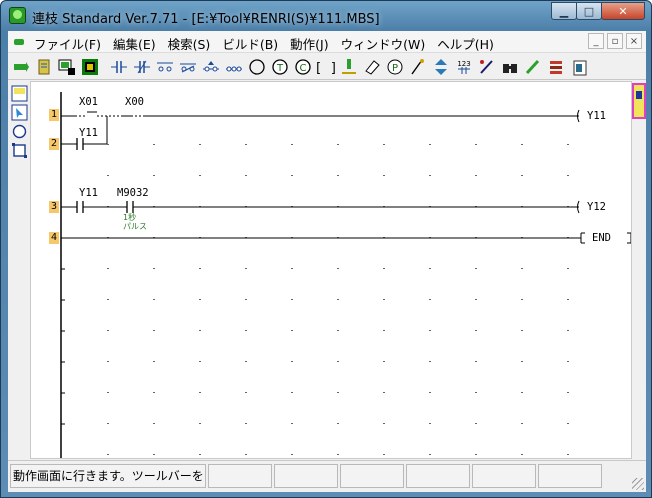 The height and width of the screenshot is (498, 652). I want to click on contact-parallel-no-icon, so click(165, 67).